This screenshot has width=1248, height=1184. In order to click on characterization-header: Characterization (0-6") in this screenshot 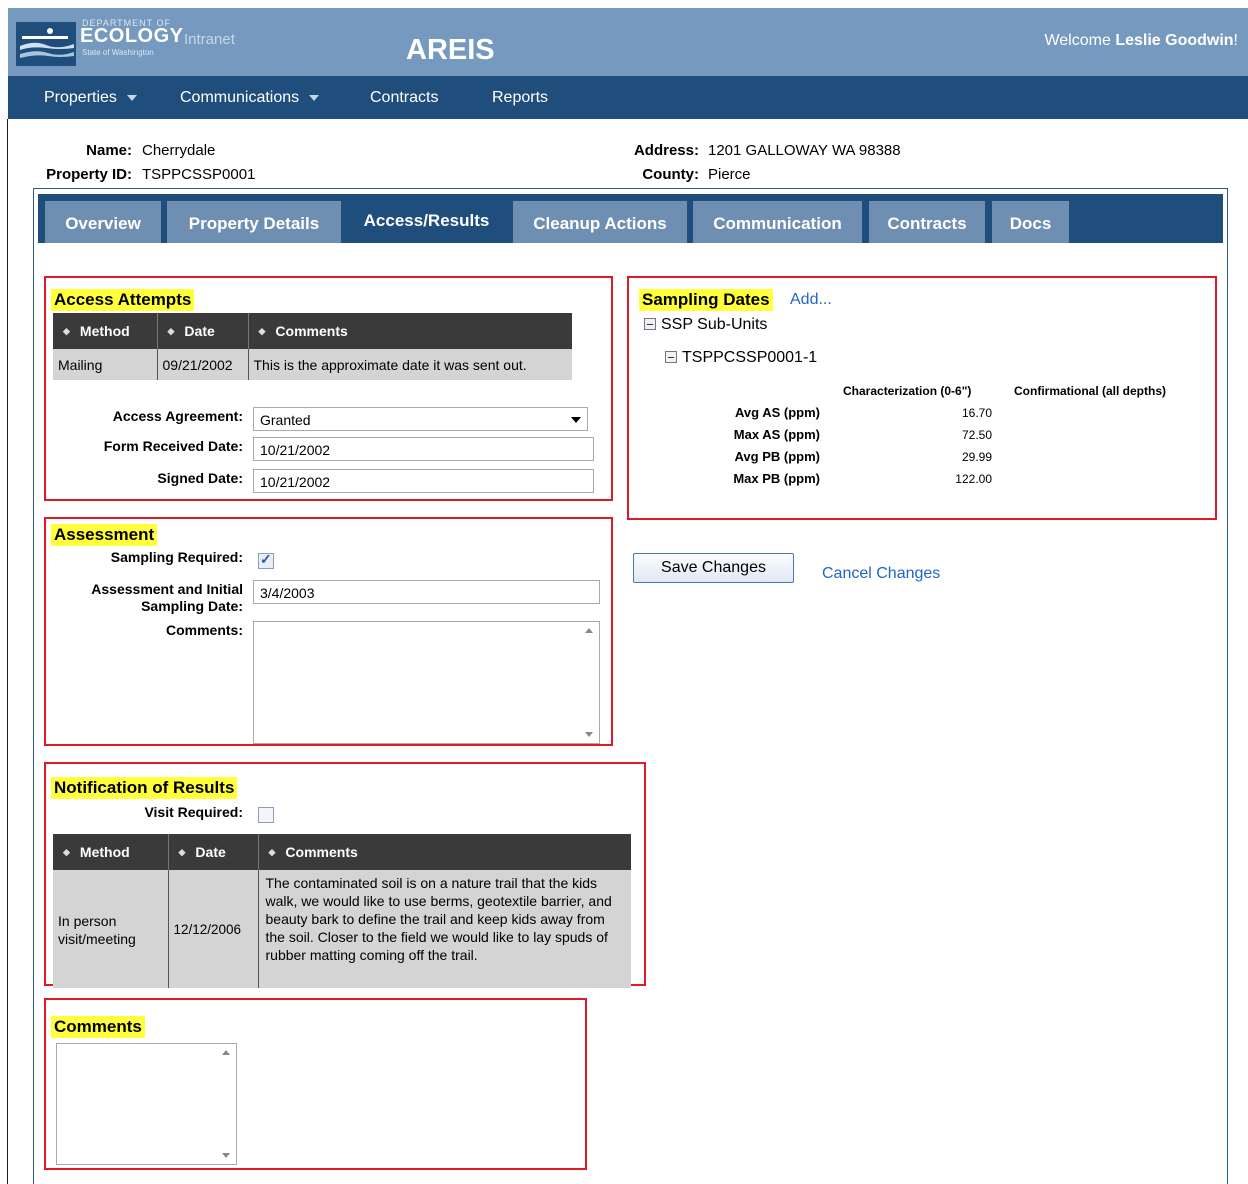, I will do `click(907, 391)`.